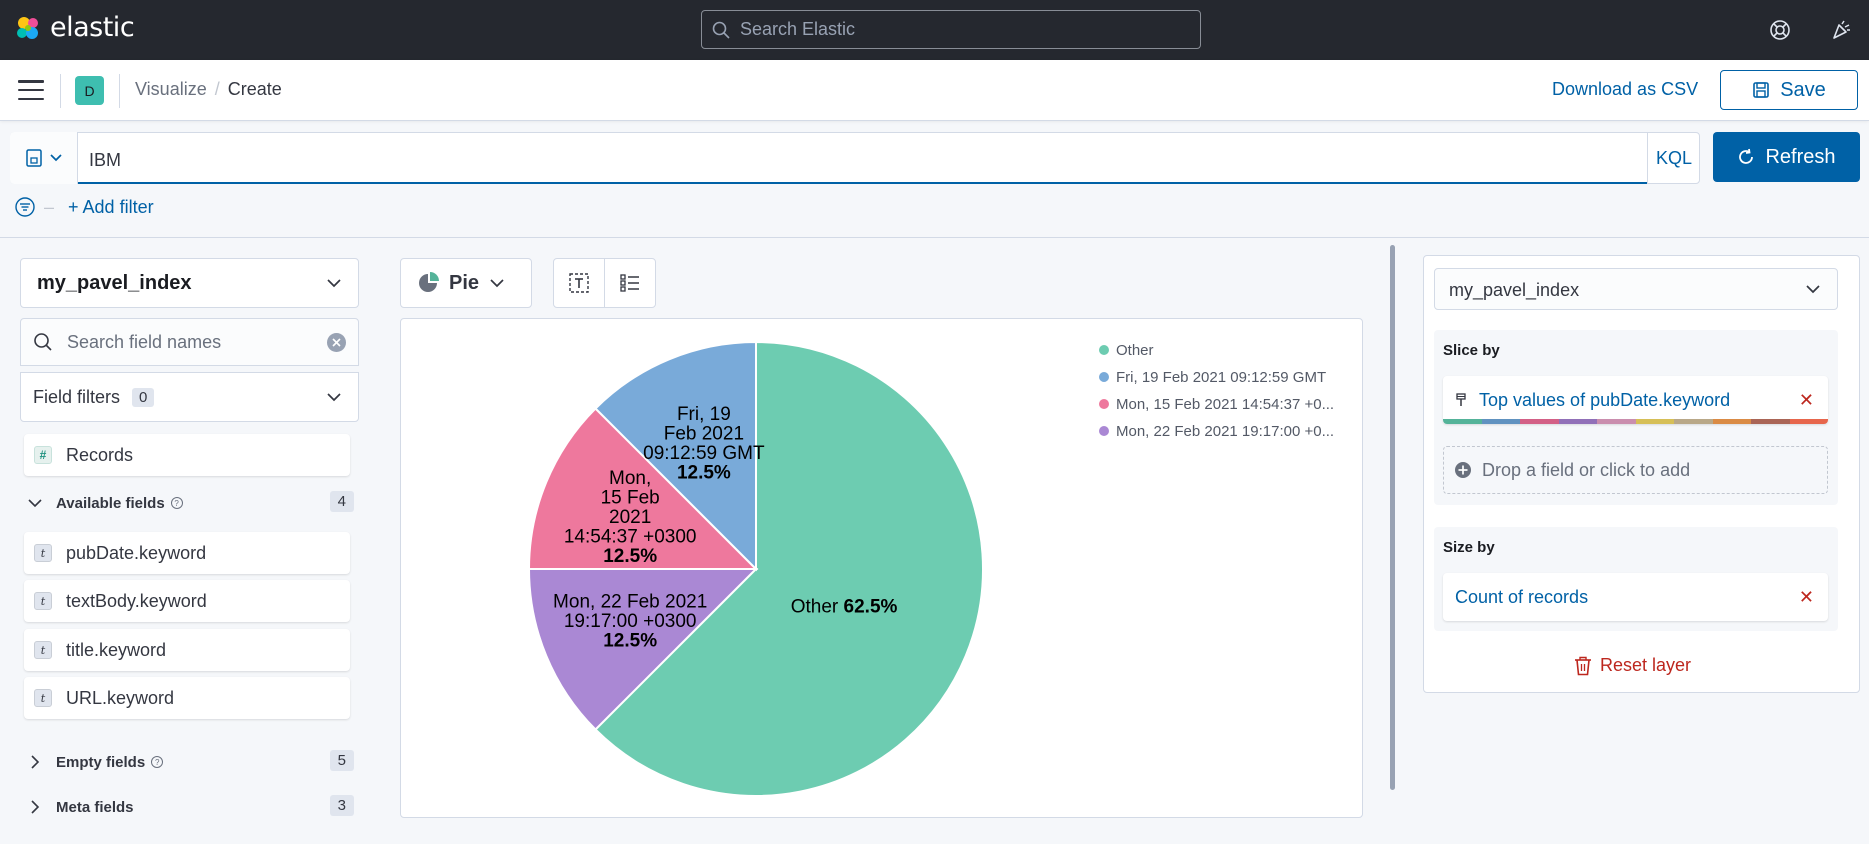  Describe the element at coordinates (1522, 596) in the screenshot. I see `size-by-label: Count of records` at that location.